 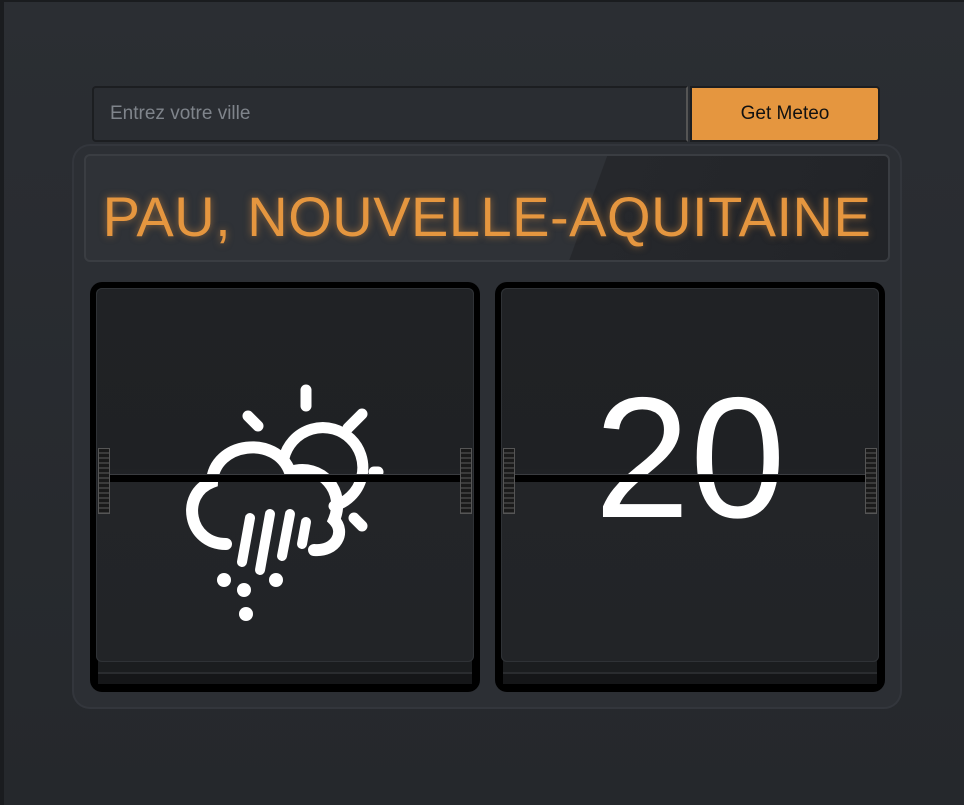 What do you see at coordinates (690, 458) in the screenshot?
I see `temperature-value: 20` at bounding box center [690, 458].